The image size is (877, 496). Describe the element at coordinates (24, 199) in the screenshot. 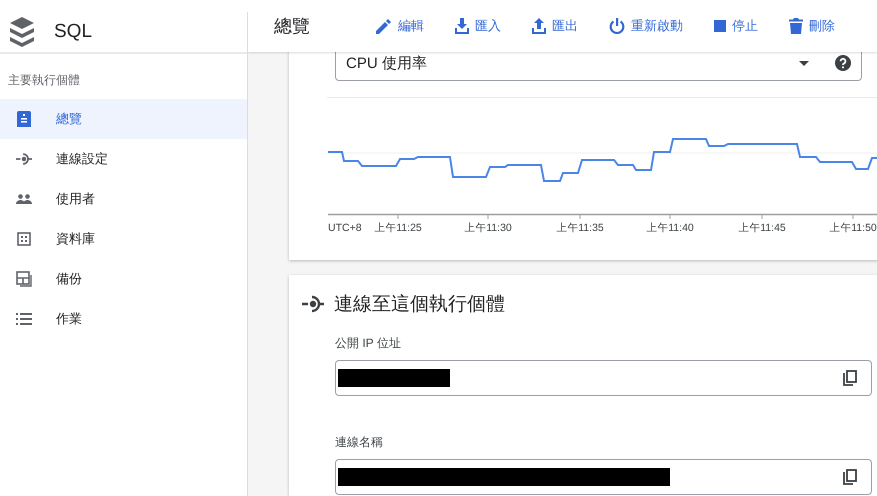

I see `people-icon` at that location.